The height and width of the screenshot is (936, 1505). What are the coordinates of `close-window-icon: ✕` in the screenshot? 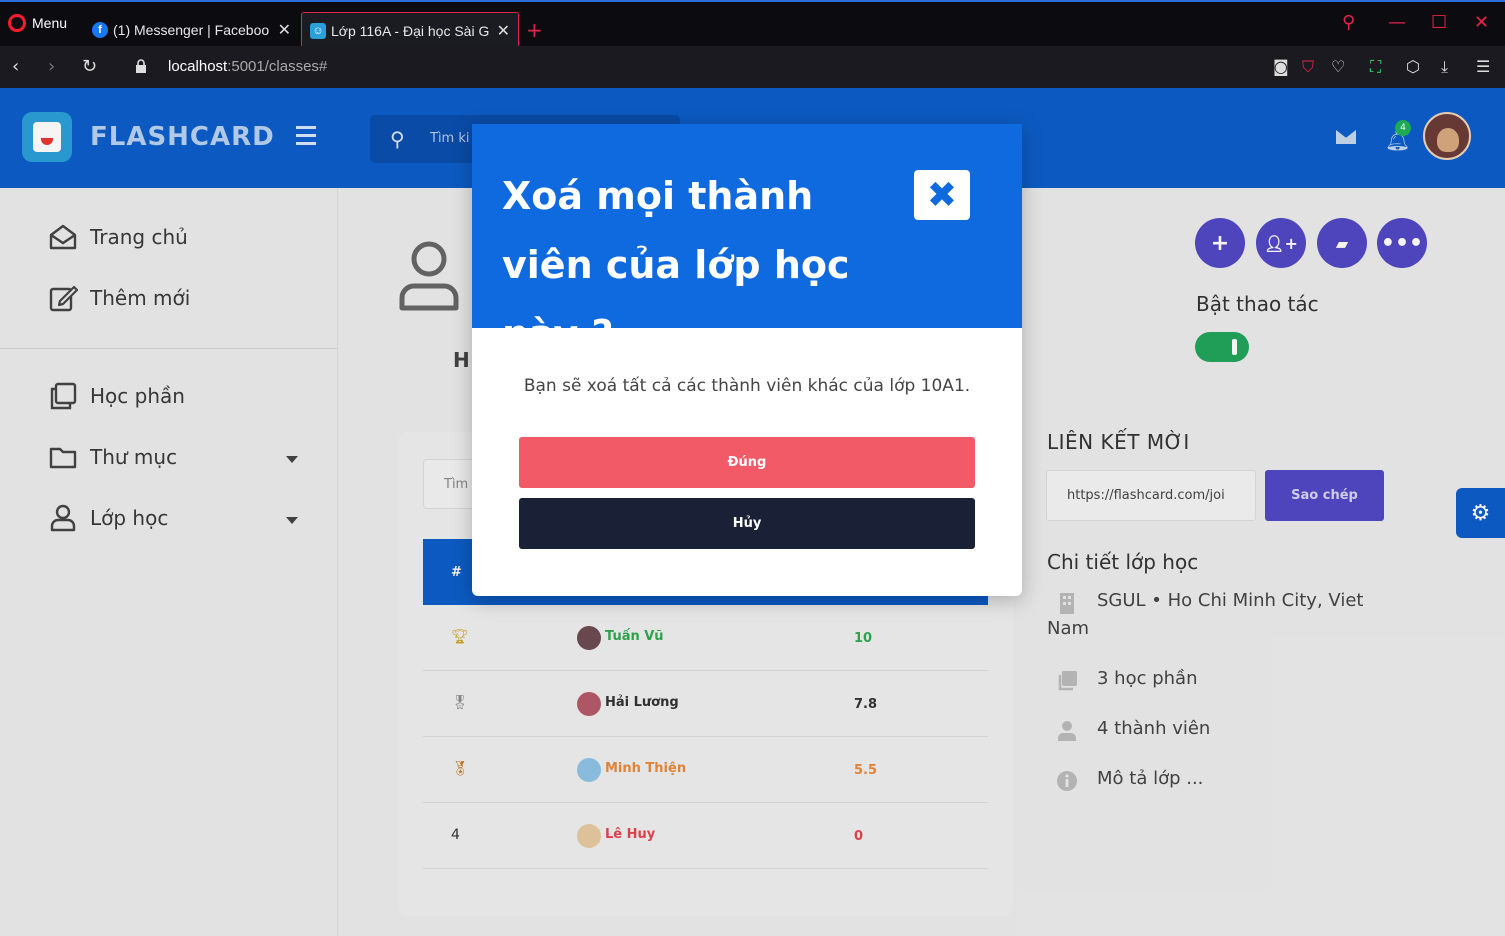 It's located at (1481, 22).